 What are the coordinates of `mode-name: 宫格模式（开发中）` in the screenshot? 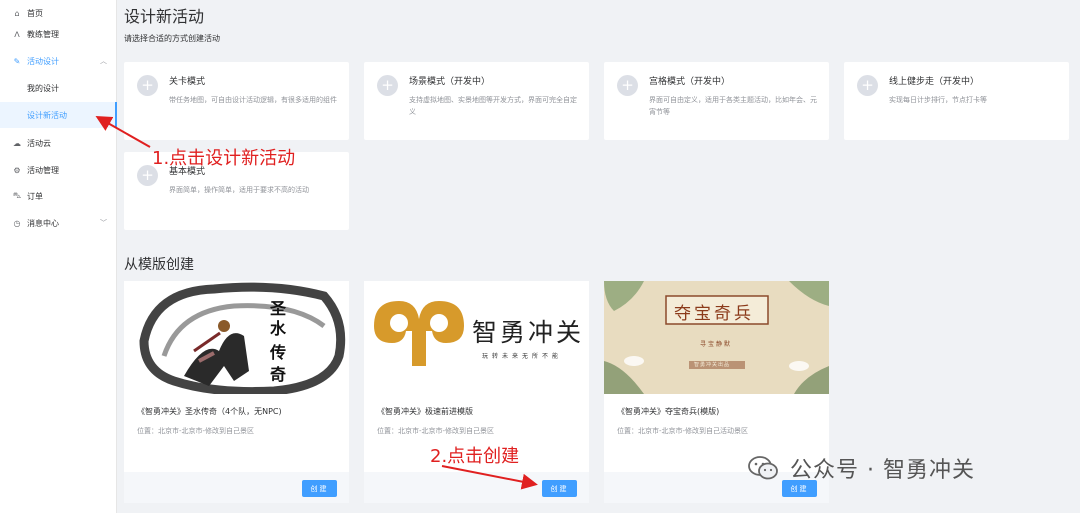 It's located at (690, 82).